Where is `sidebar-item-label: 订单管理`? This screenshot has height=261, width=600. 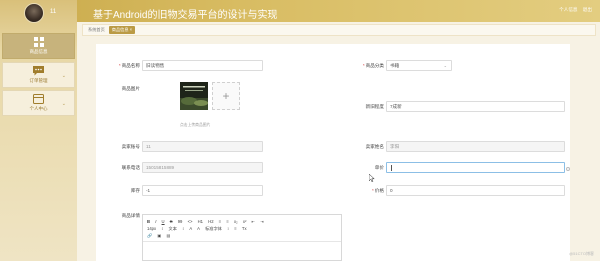
sidebar-item-label: 订单管理 is located at coordinates (38, 80).